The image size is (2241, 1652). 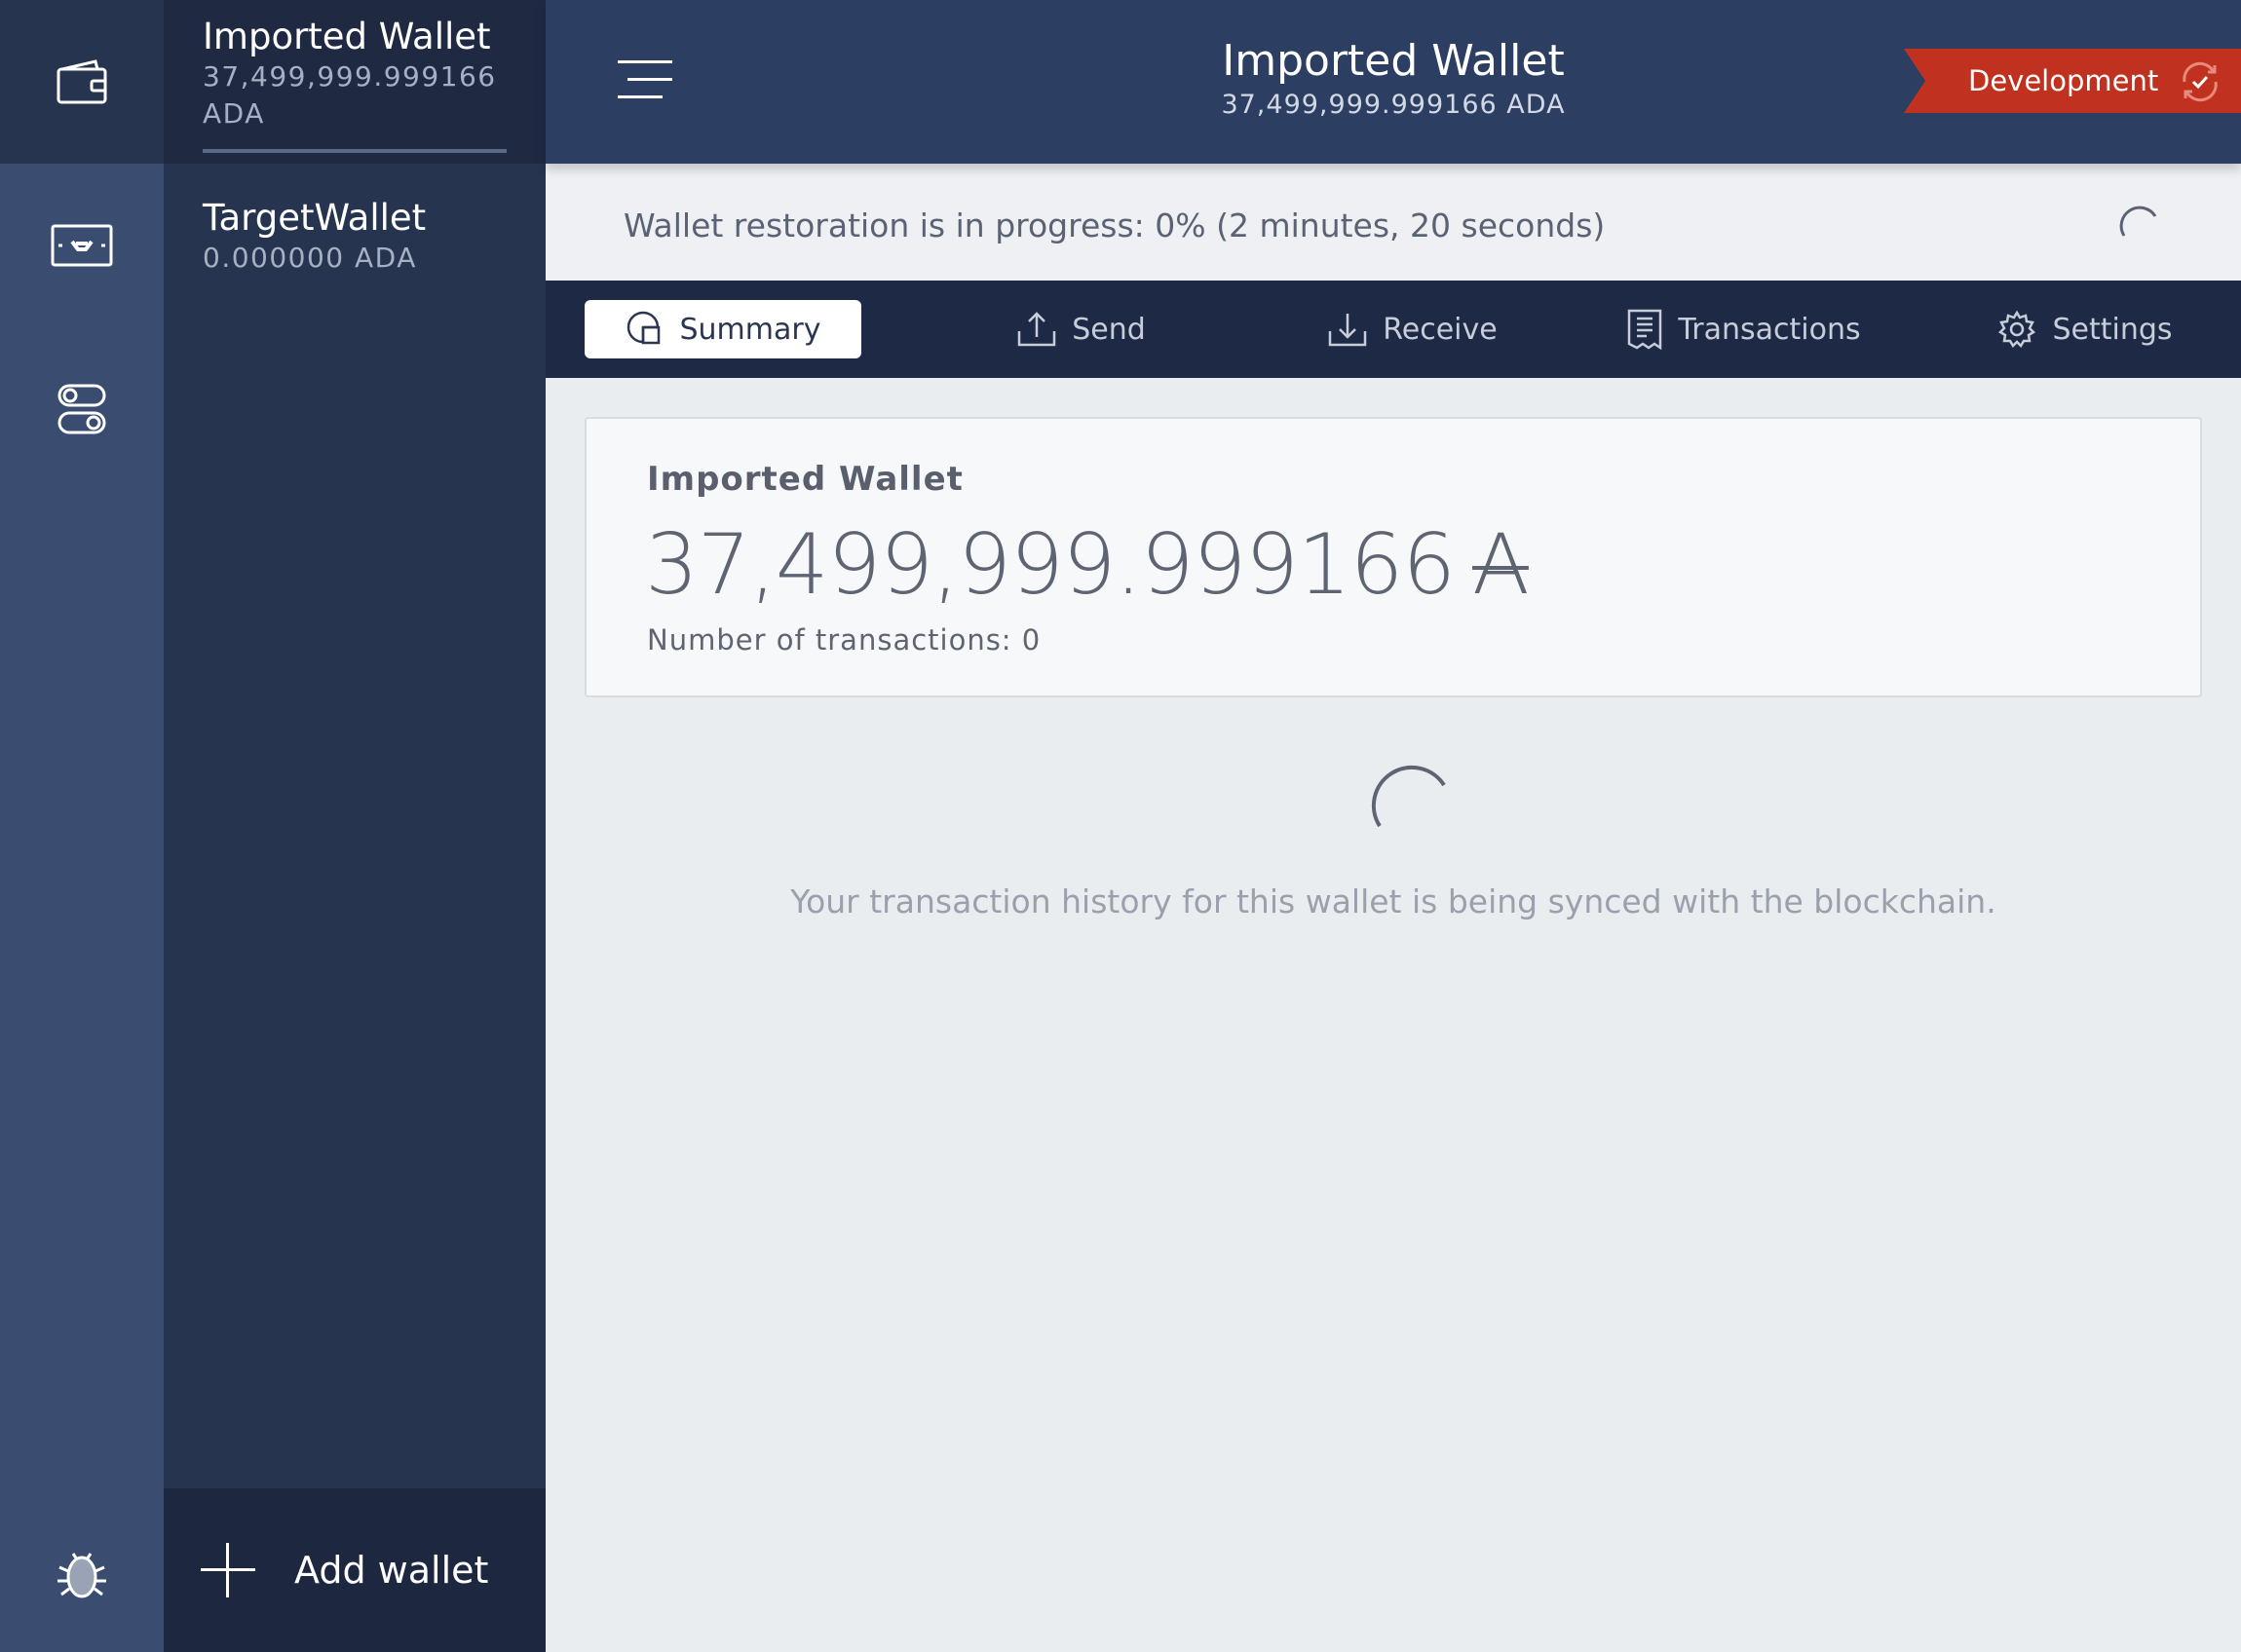 I want to click on wallet-item-imported: Imported Wallet 37,499,999.999166 ADA, so click(x=355, y=82).